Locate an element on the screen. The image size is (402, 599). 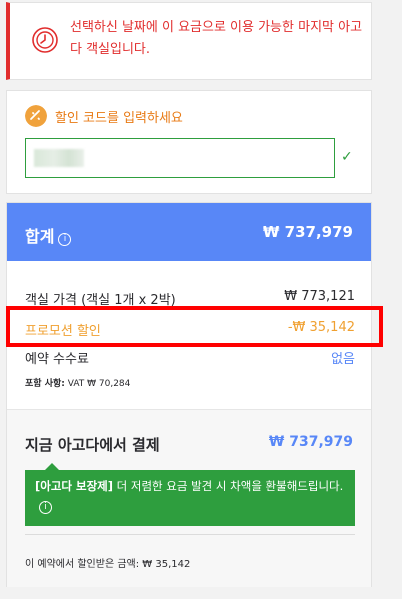
total-header: 합계 i ₩ 737,979 is located at coordinates (189, 232).